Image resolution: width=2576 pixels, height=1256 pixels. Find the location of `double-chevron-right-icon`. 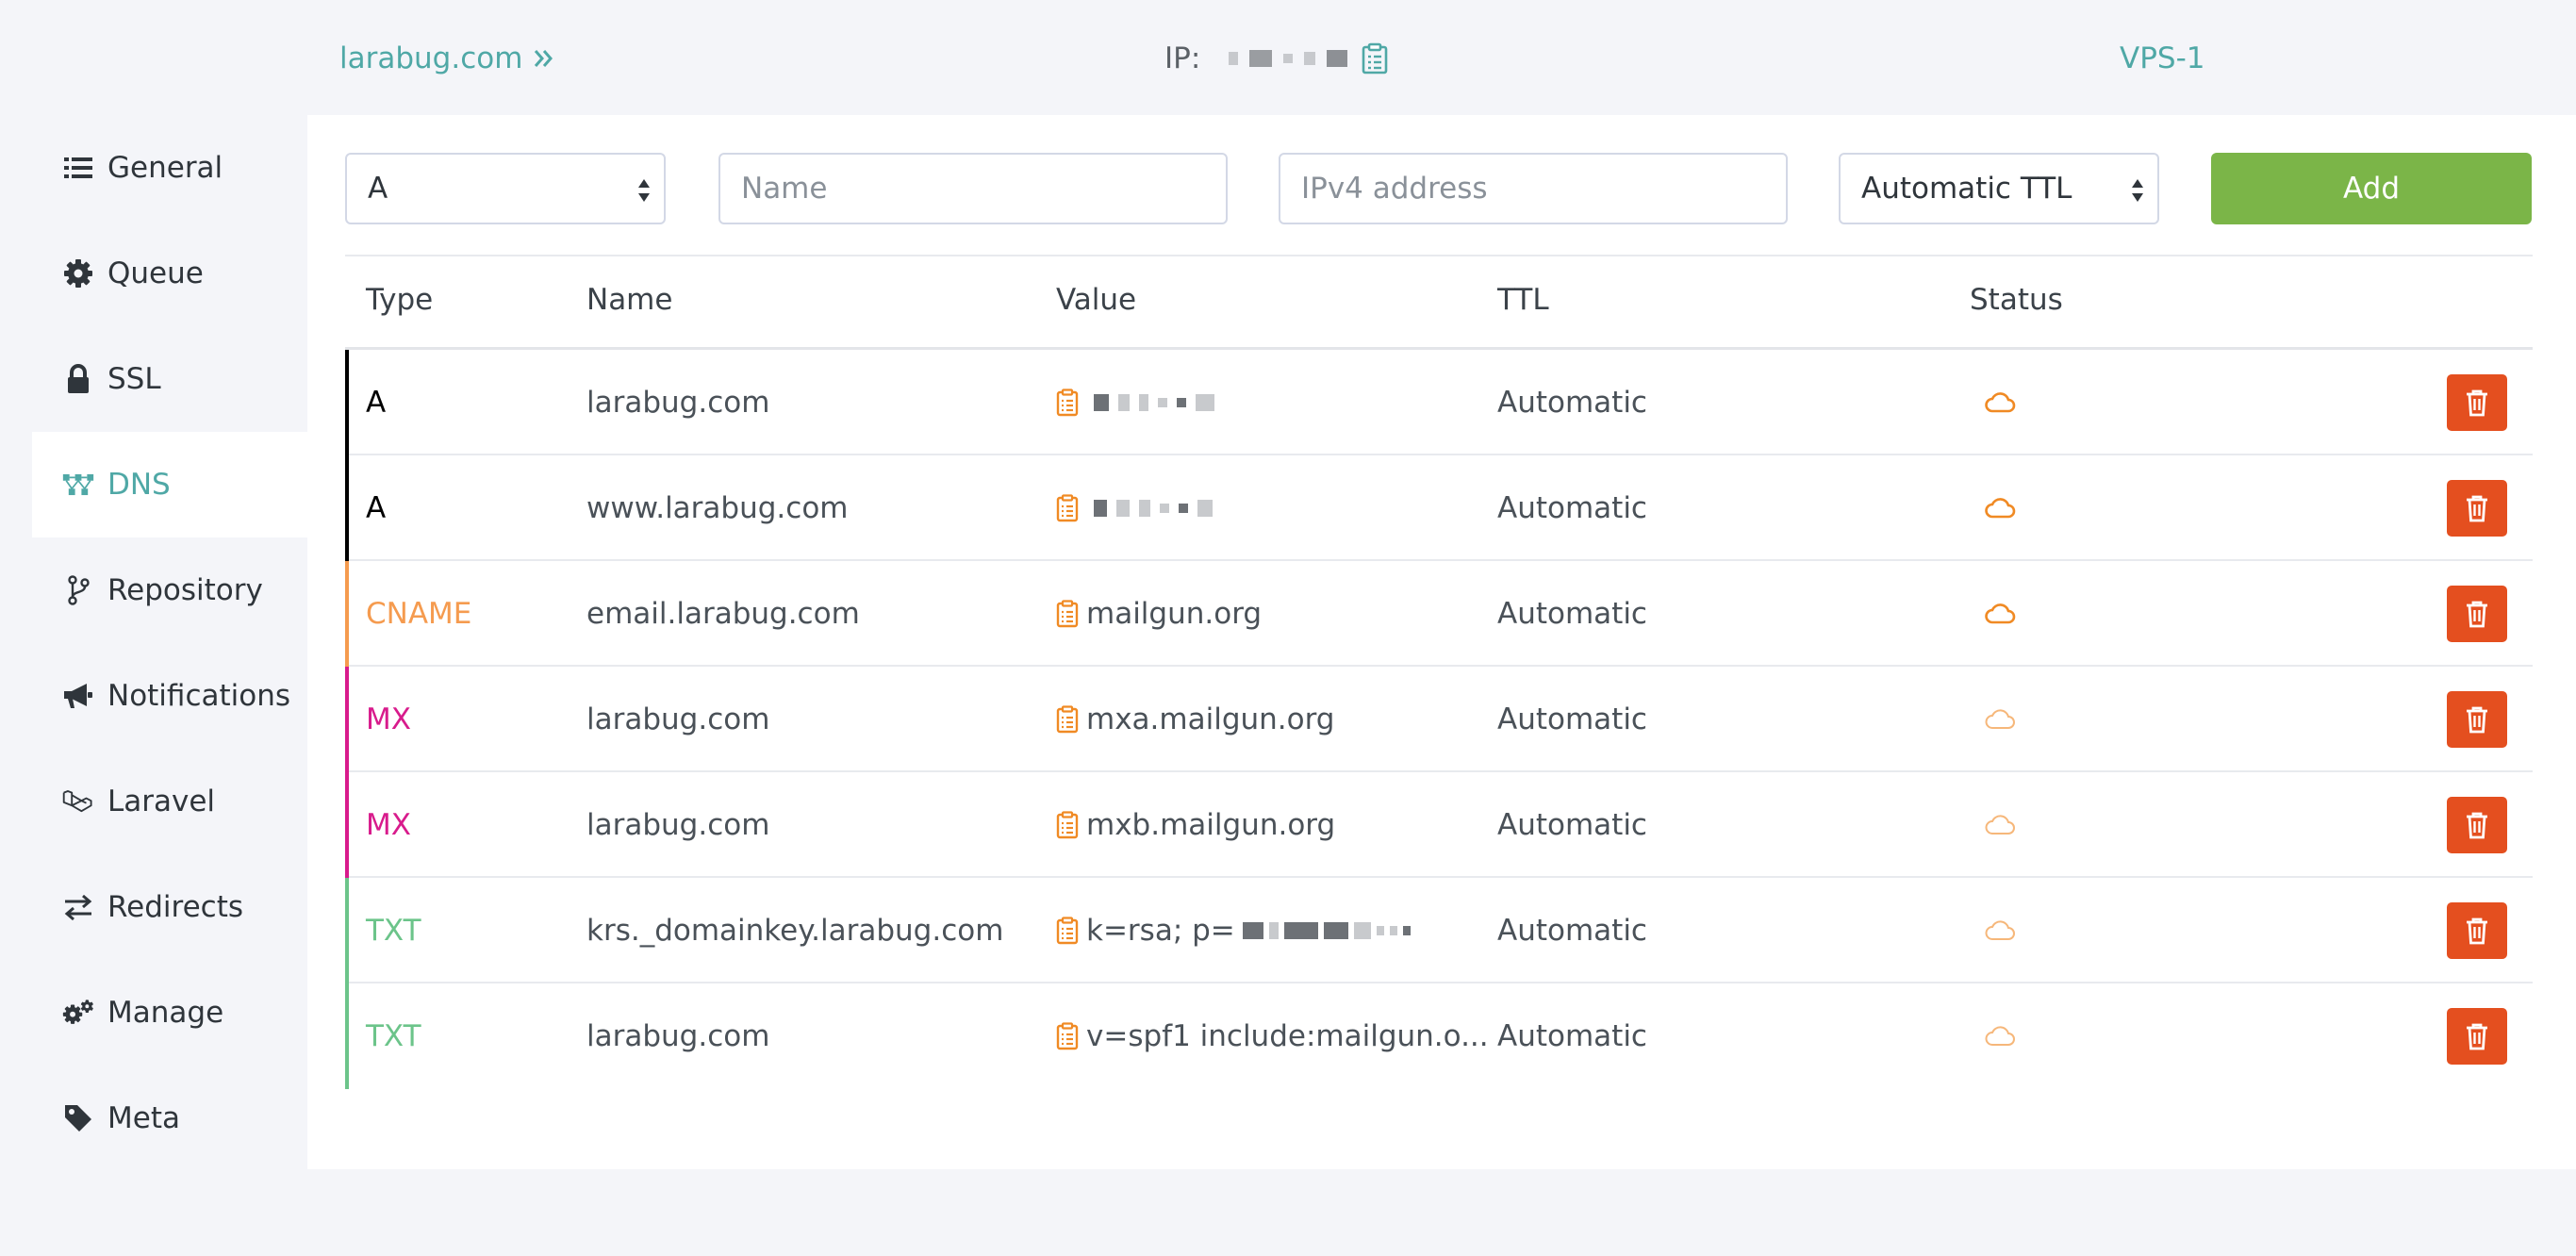

double-chevron-right-icon is located at coordinates (544, 58).